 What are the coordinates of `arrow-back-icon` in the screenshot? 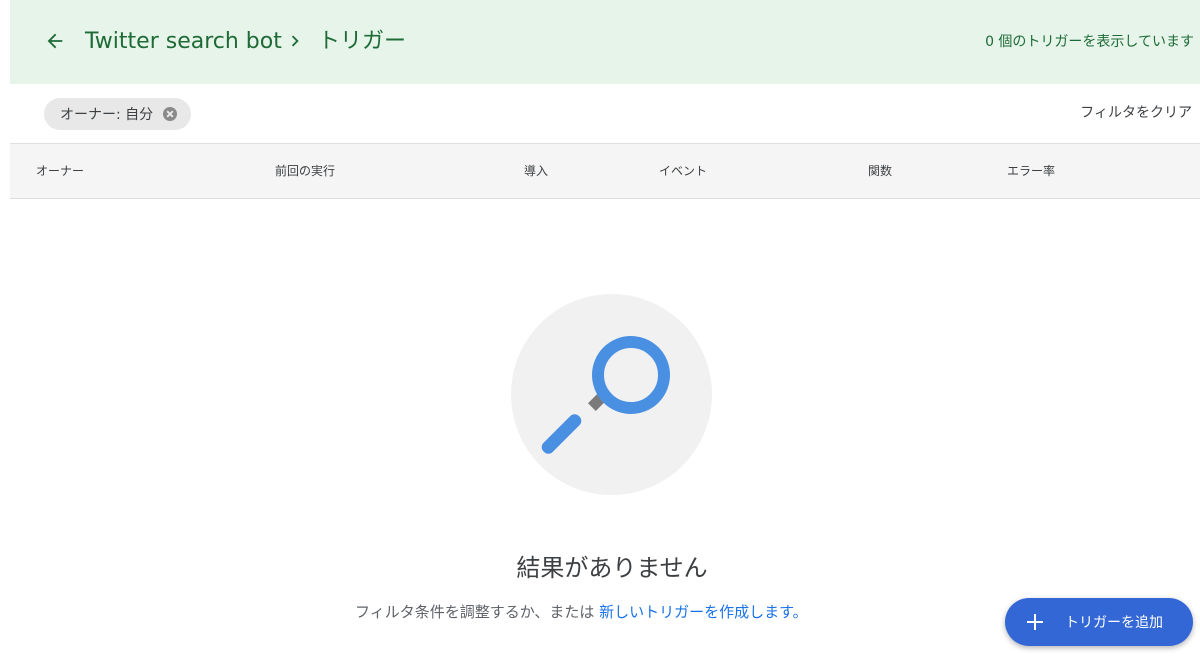 It's located at (55, 41).